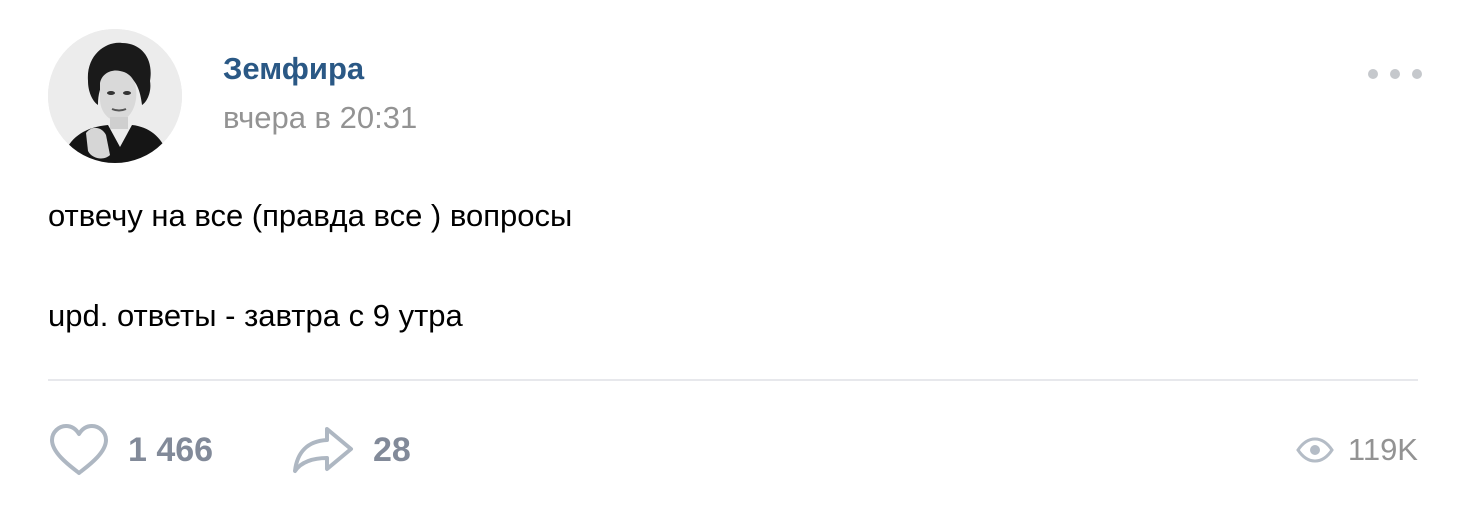 The image size is (1460, 511). I want to click on views-counter: 119K, so click(1357, 450).